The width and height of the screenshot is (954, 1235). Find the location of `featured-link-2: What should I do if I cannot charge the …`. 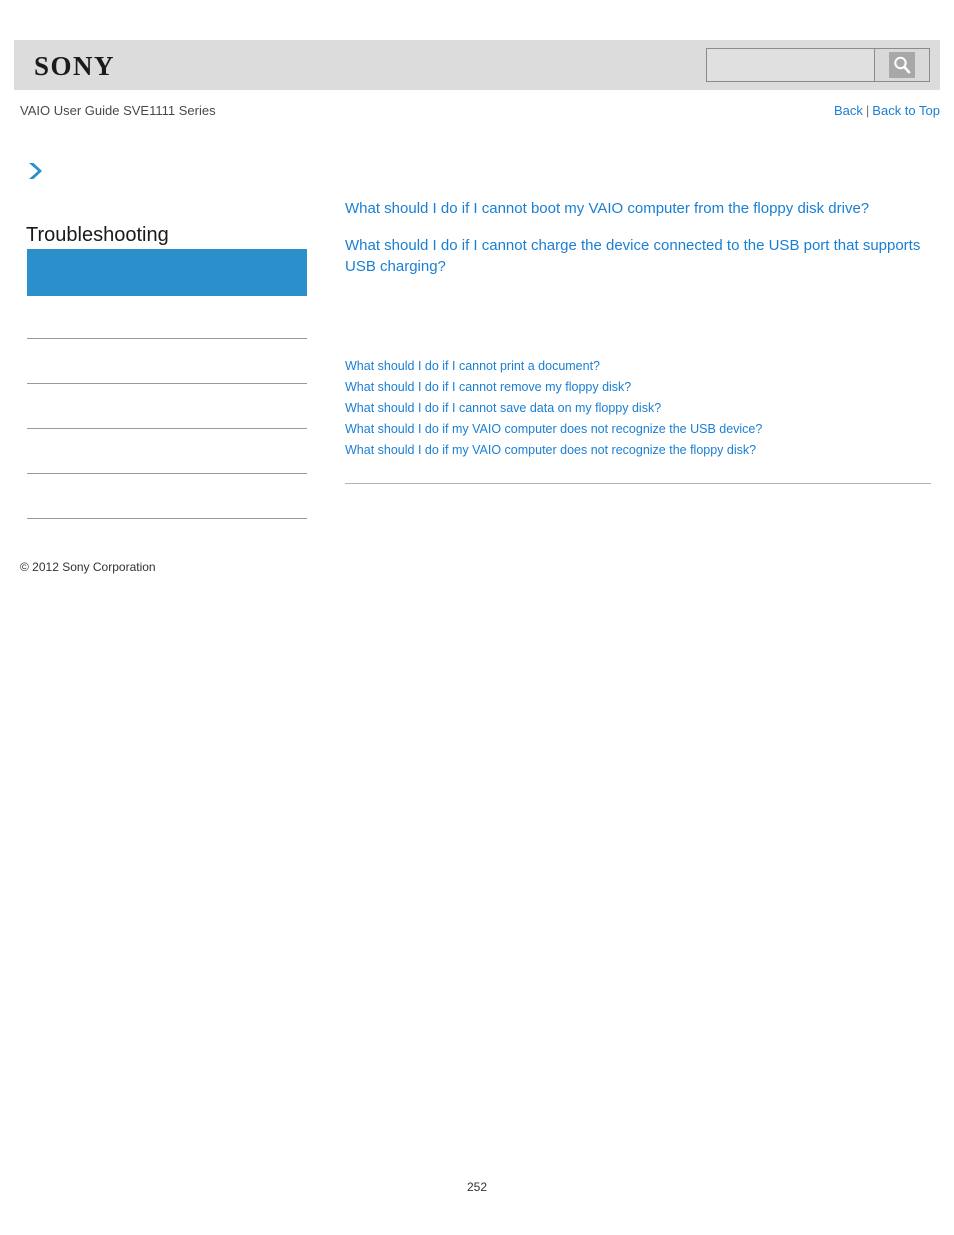

featured-link-2: What should I do if I cannot charge the … is located at coordinates (638, 256).